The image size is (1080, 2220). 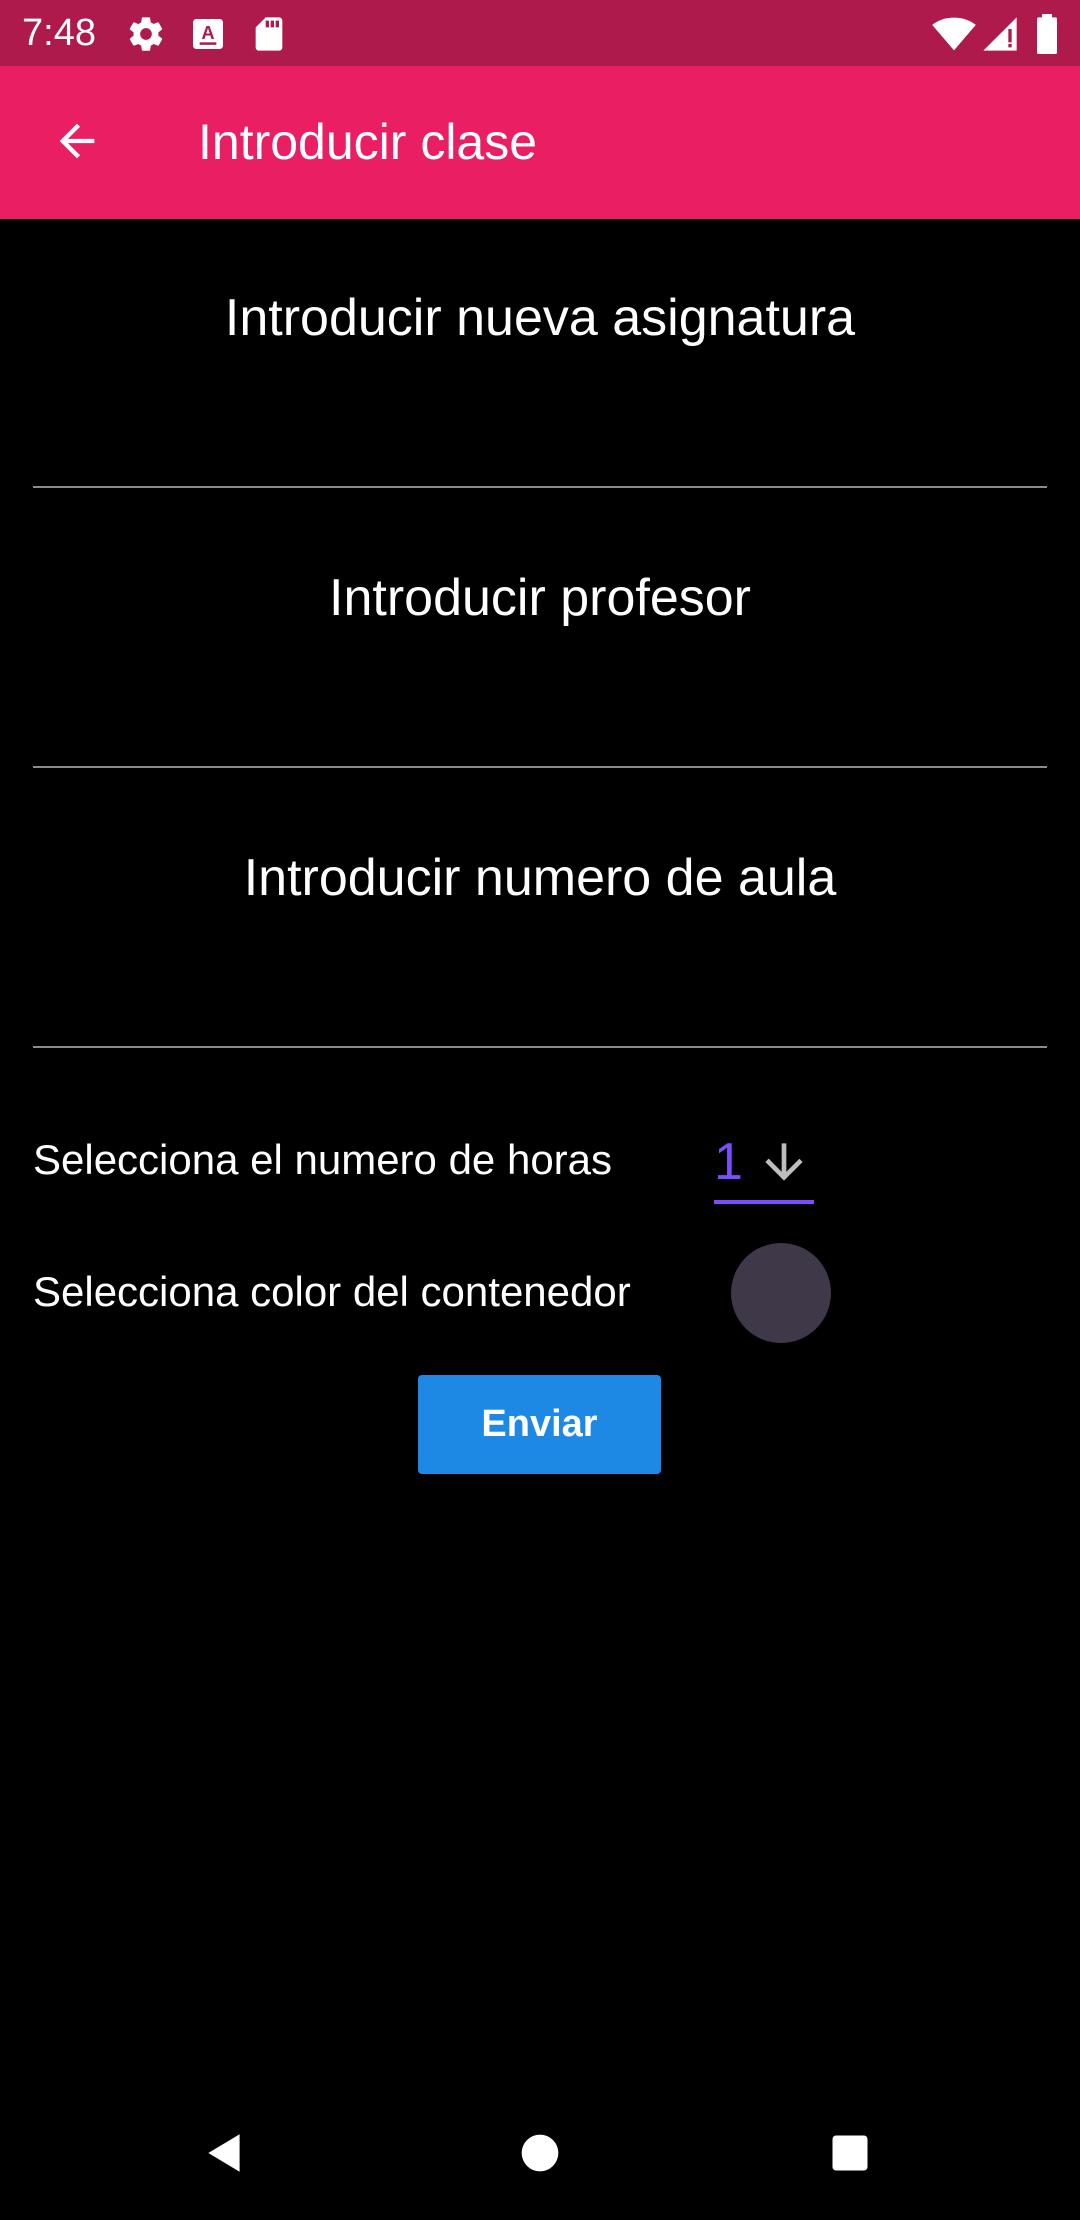 What do you see at coordinates (954, 34) in the screenshot?
I see `wifi-icon` at bounding box center [954, 34].